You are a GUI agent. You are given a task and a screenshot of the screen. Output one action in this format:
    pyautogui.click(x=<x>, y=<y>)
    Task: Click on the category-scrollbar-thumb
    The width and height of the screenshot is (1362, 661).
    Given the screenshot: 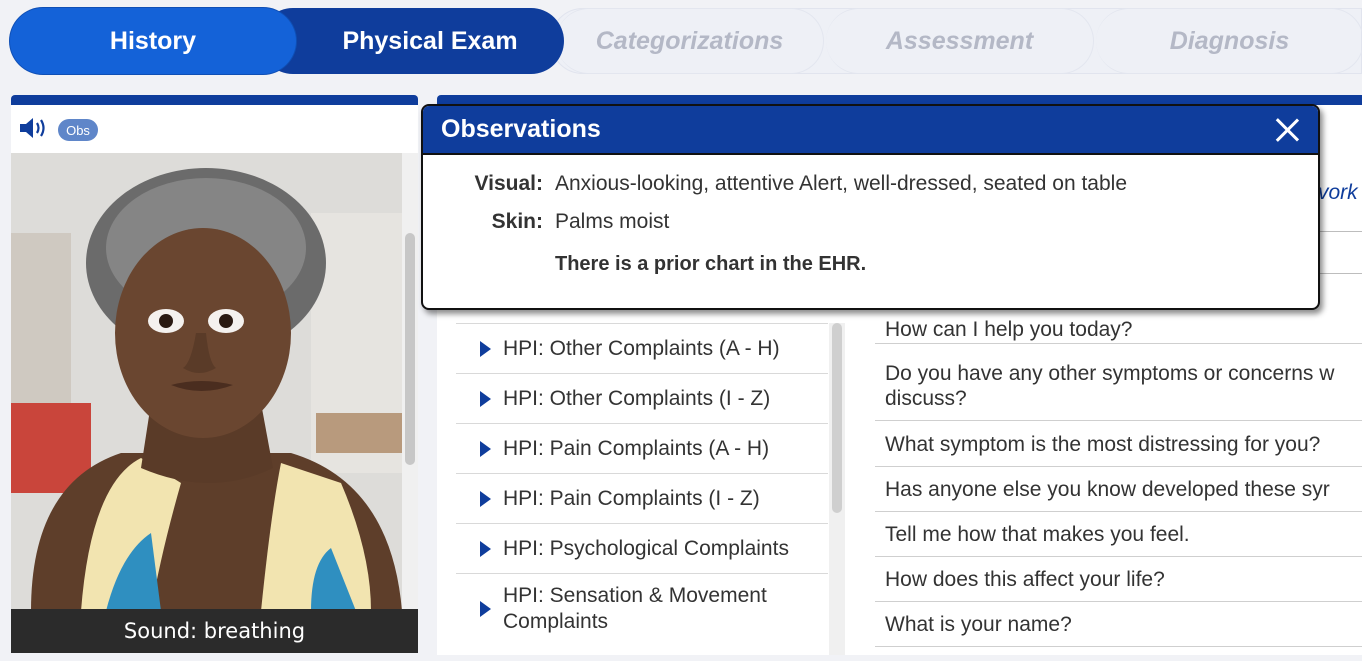 What is the action you would take?
    pyautogui.click(x=837, y=418)
    